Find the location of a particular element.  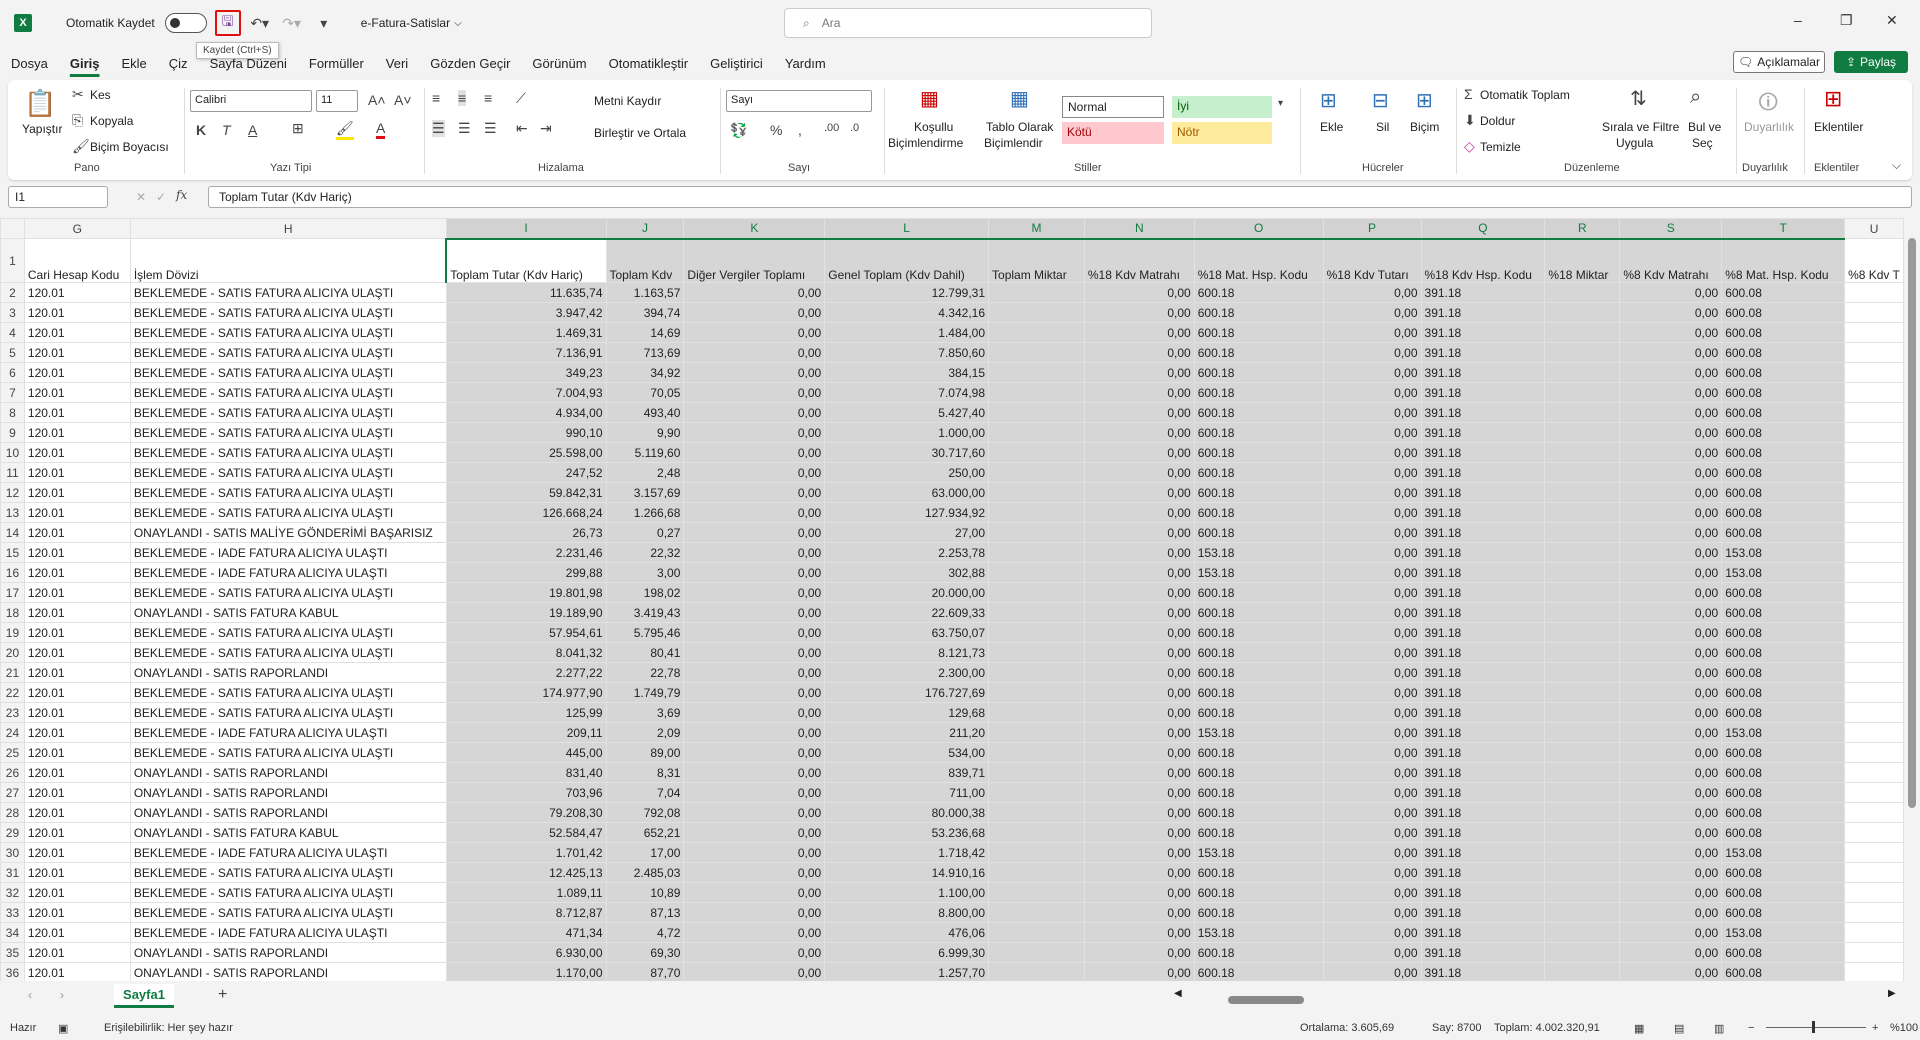

cell: 25.598,00 is located at coordinates (526, 452).